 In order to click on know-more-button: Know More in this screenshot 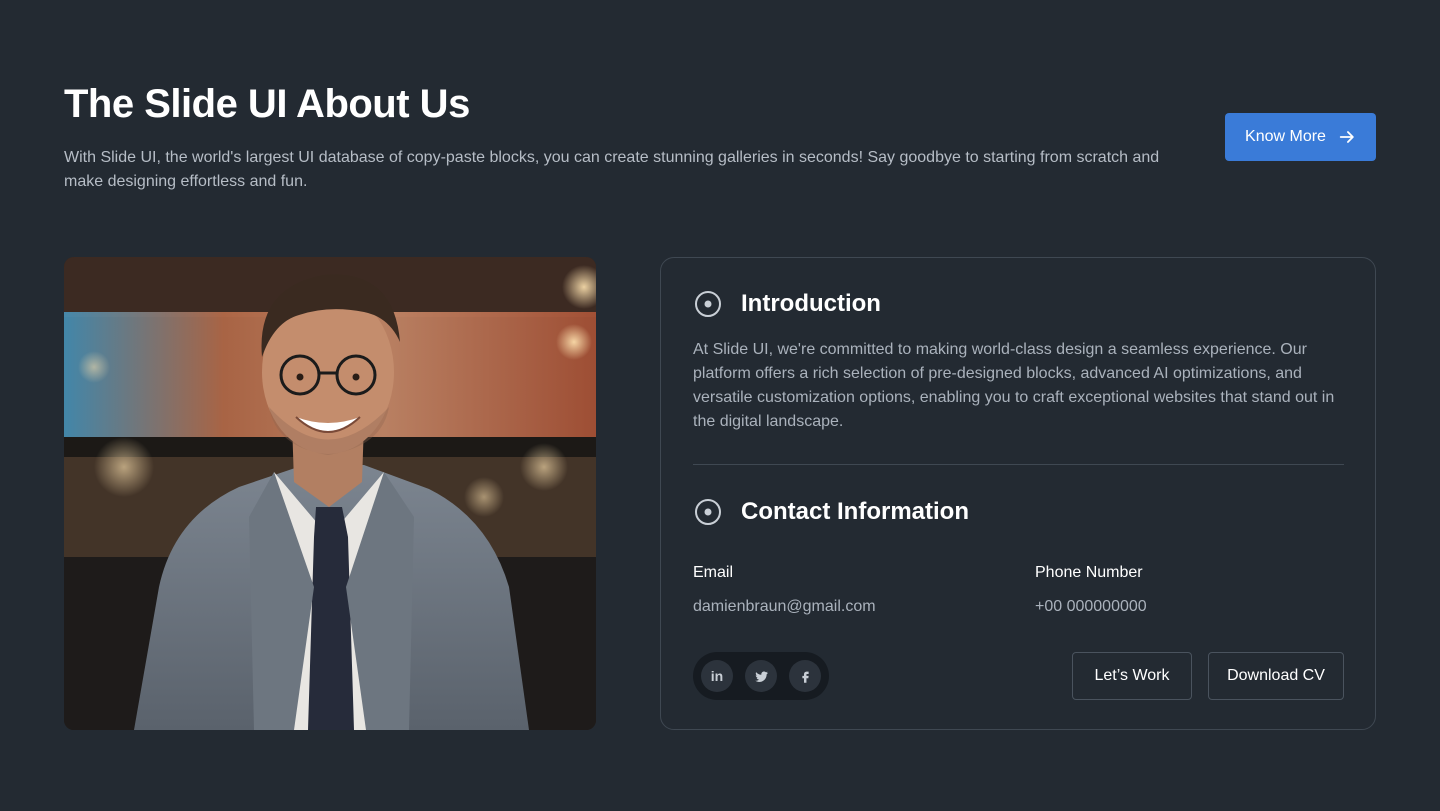, I will do `click(1300, 137)`.